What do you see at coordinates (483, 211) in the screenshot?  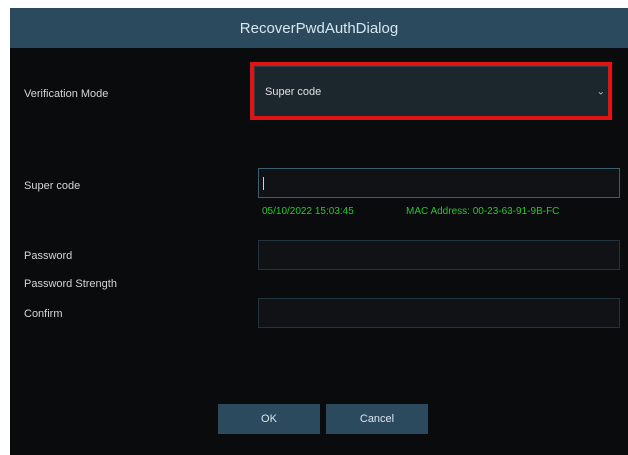 I see `mac-address-text: MAC Address: 00-23-63-91-9B-FC` at bounding box center [483, 211].